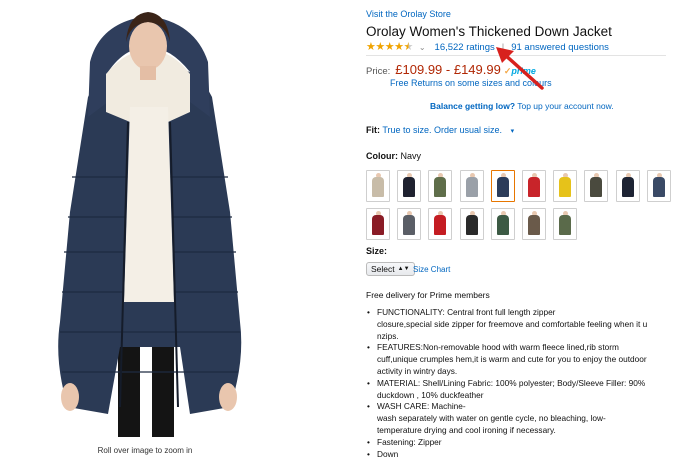 The height and width of the screenshot is (465, 700). I want to click on colour-label: Colour:, so click(382, 156).